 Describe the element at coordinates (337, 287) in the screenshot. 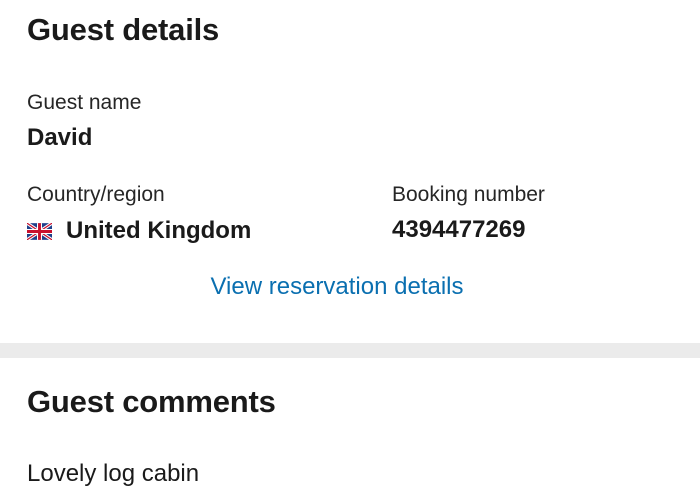

I see `view-reservation-details-link: View reservation details` at that location.